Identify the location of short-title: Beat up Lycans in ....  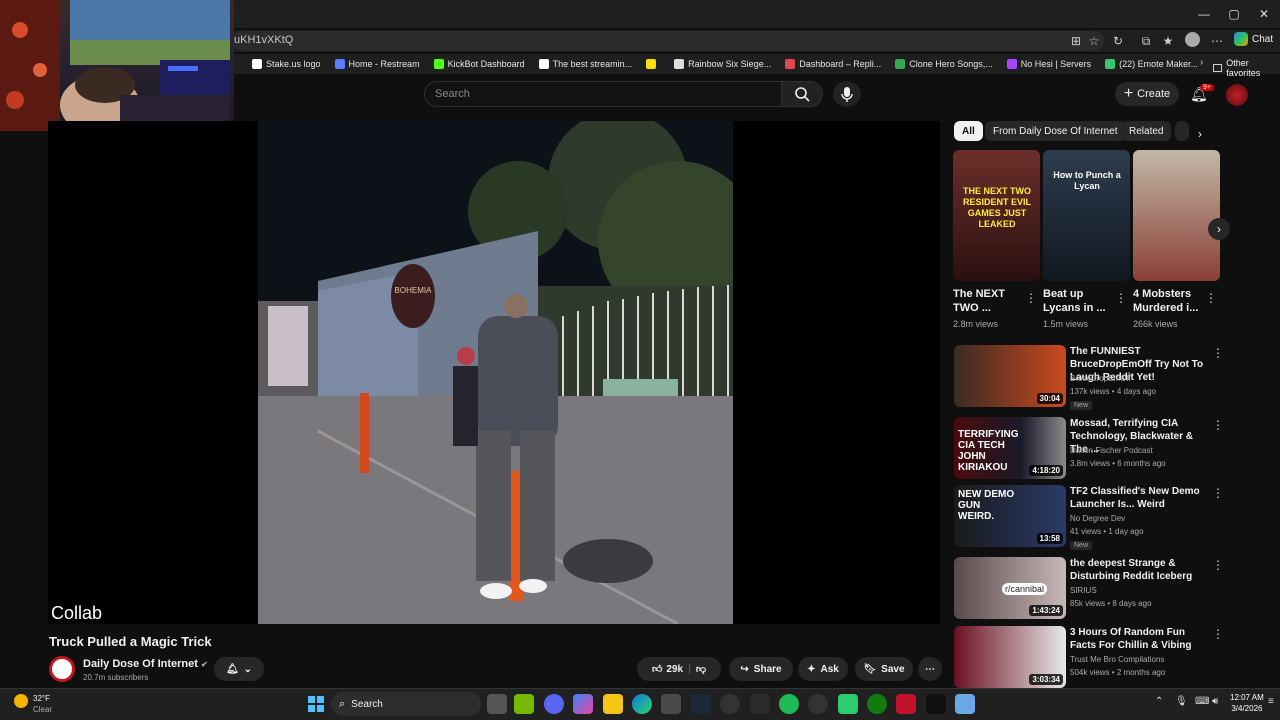
(1079, 301).